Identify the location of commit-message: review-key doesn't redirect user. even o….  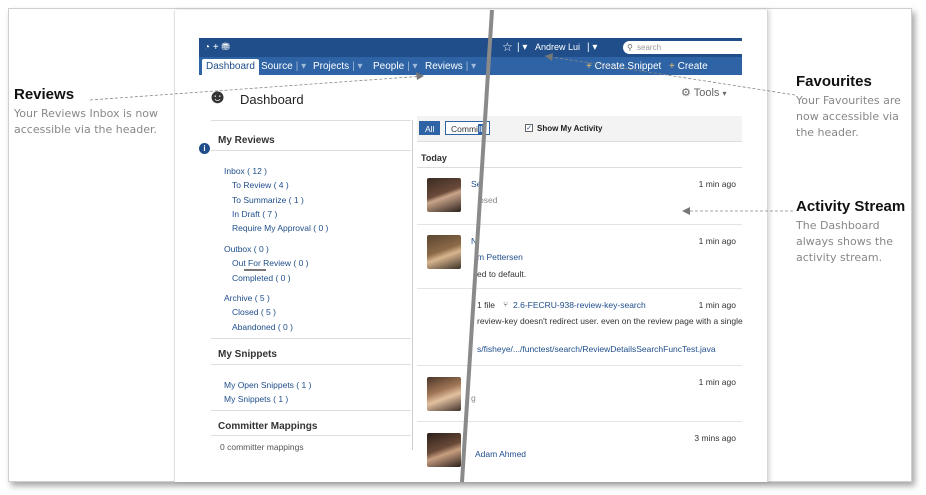
(610, 321).